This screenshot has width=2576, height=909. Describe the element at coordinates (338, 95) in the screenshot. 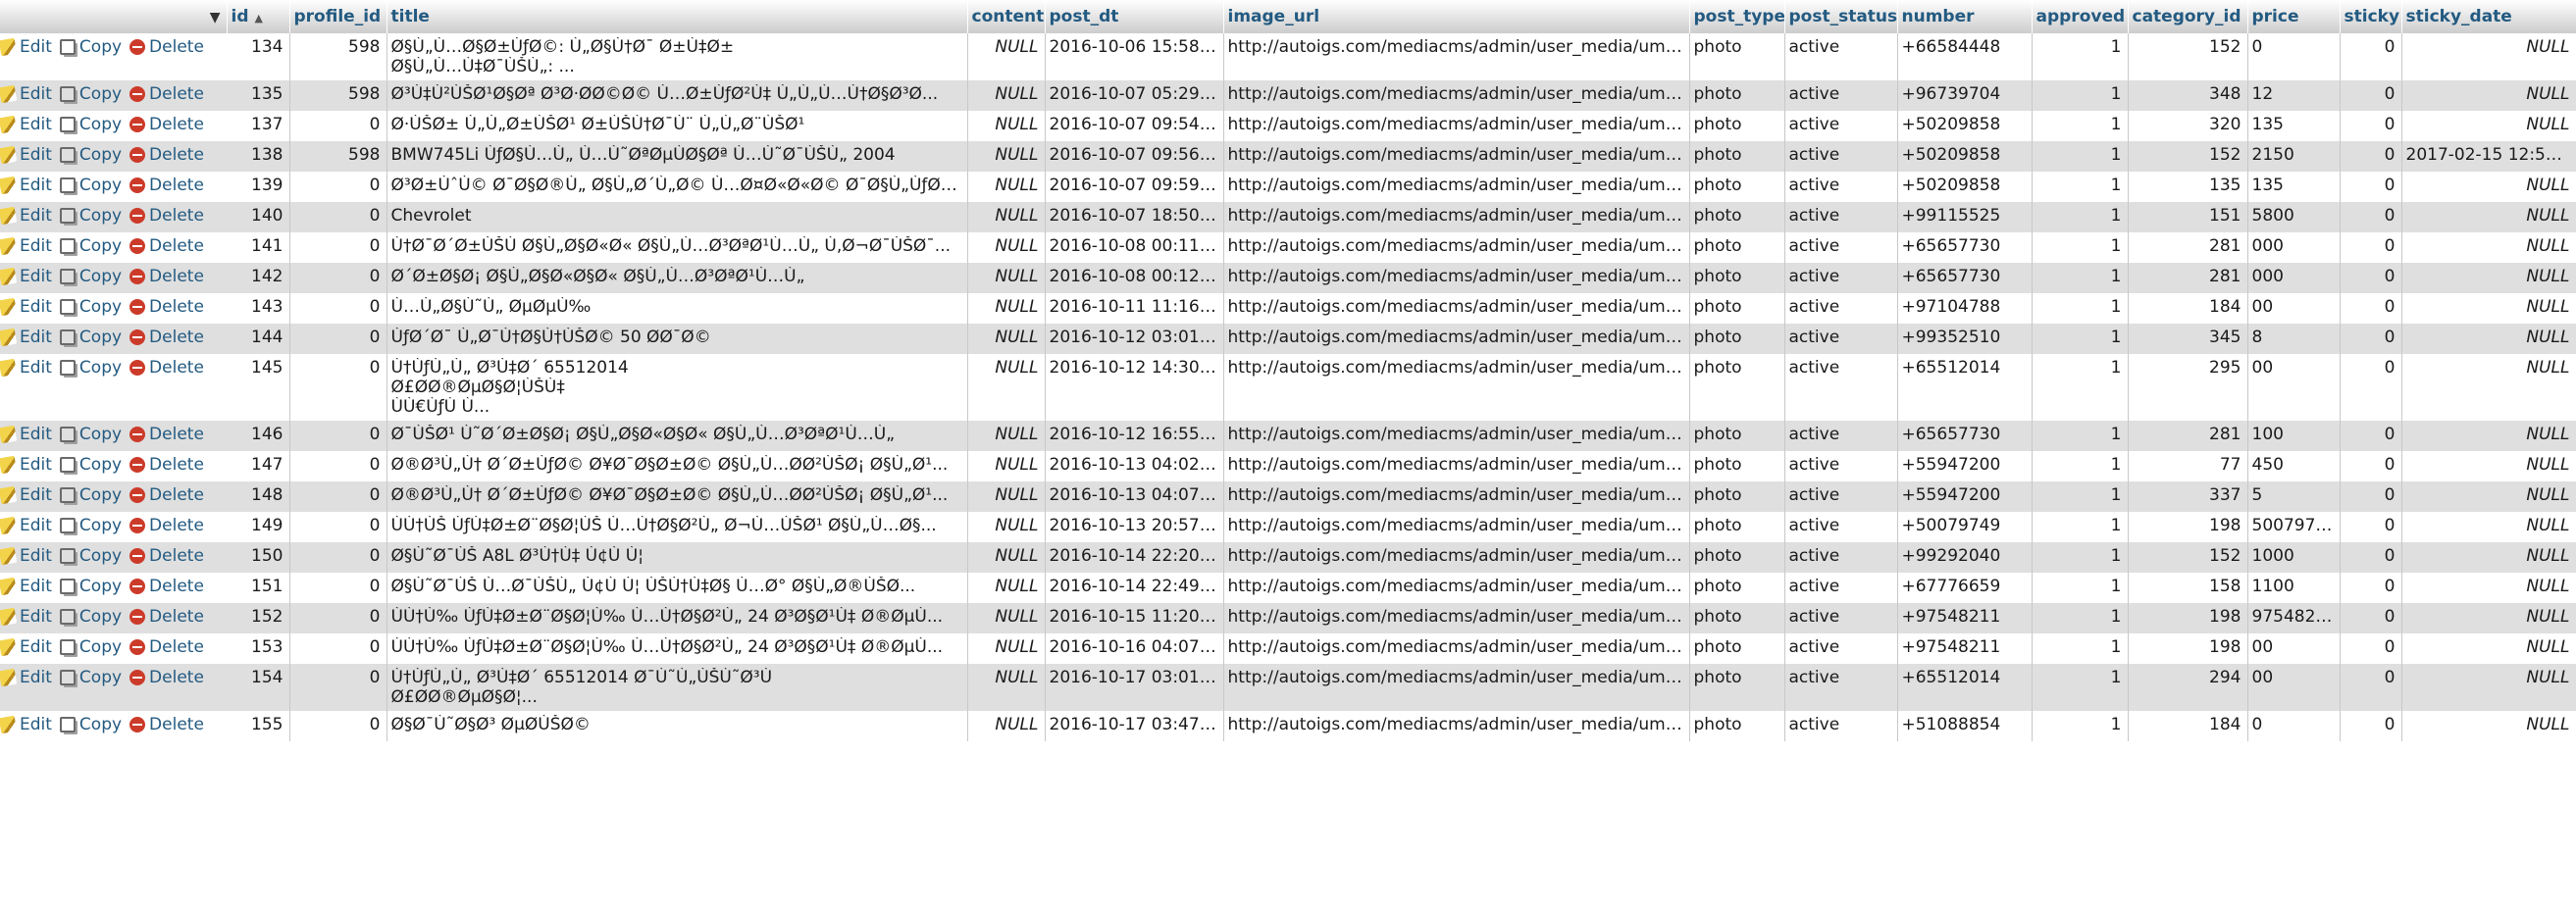

I see `cell-profile-id: 598` at that location.